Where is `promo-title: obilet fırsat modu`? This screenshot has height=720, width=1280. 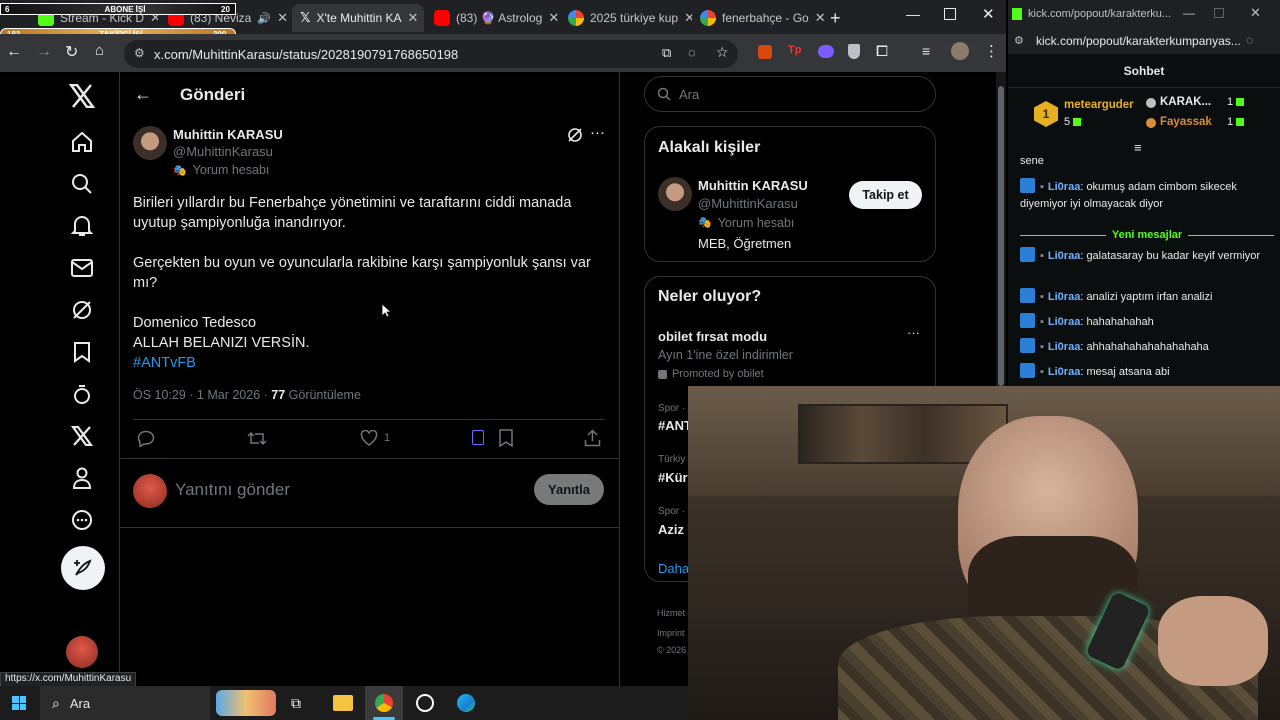 promo-title: obilet fırsat modu is located at coordinates (712, 336).